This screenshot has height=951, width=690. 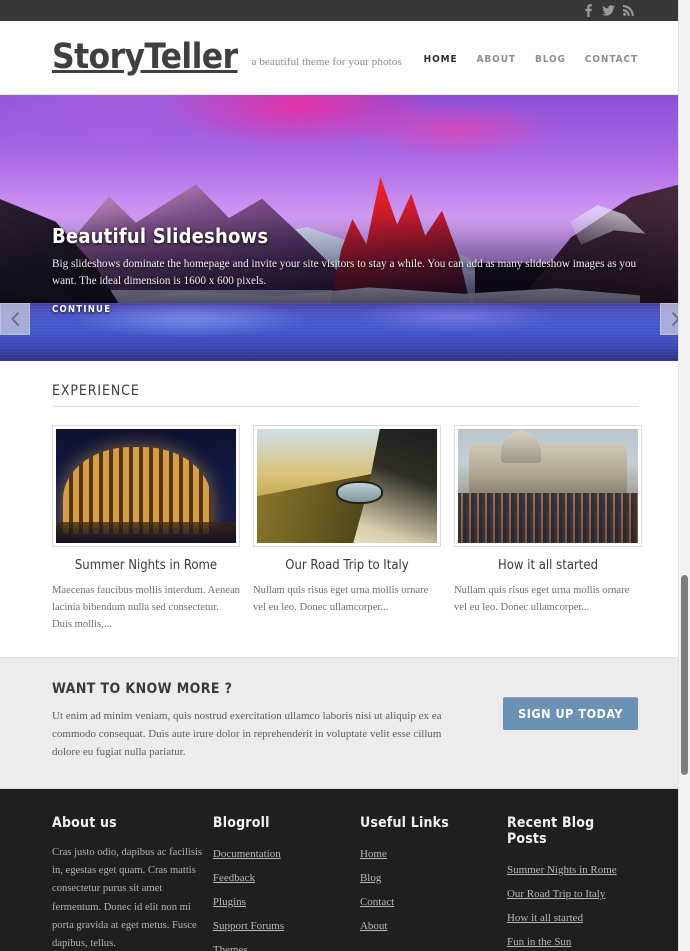 What do you see at coordinates (286, 925) in the screenshot?
I see `list-item: Support Forums` at bounding box center [286, 925].